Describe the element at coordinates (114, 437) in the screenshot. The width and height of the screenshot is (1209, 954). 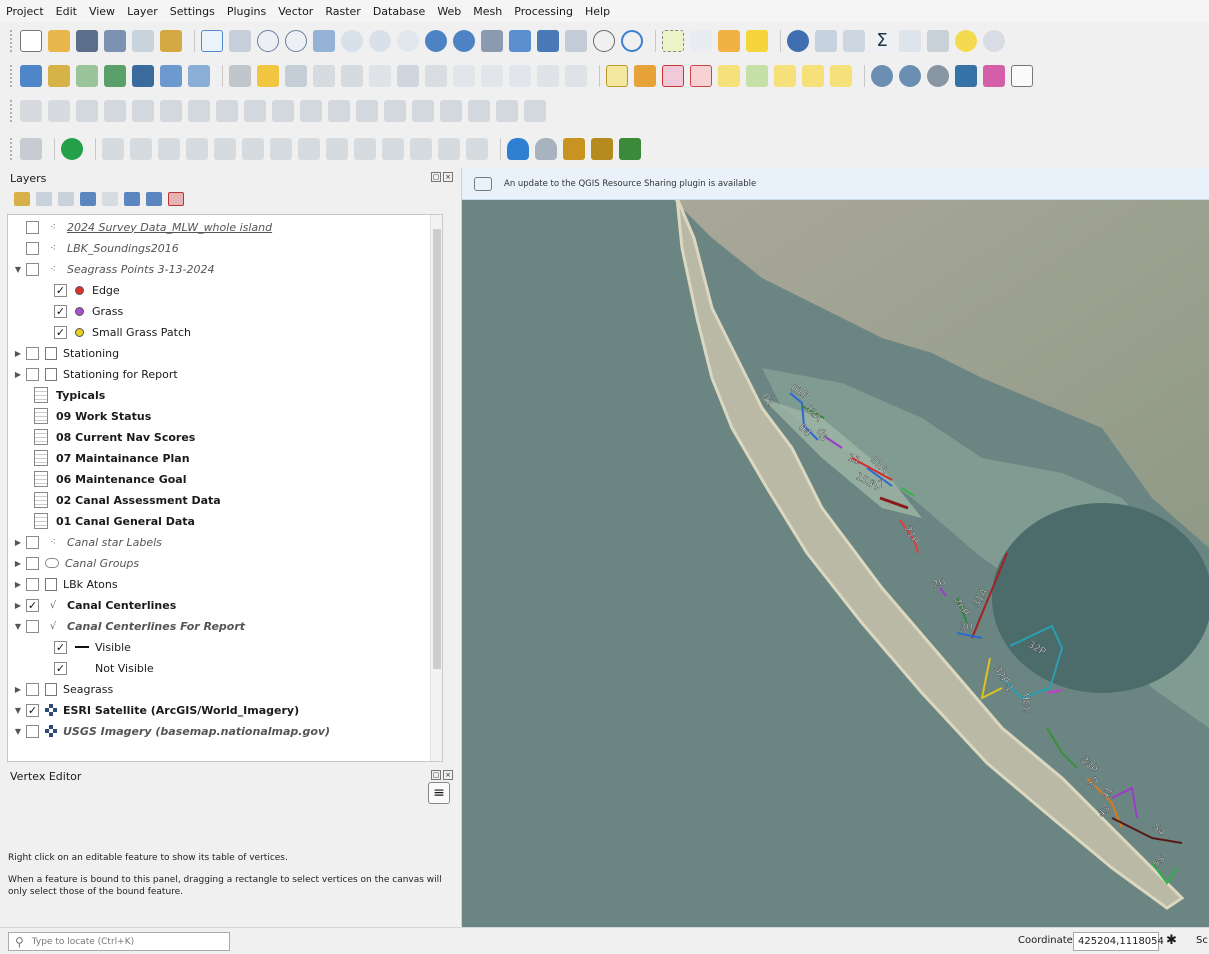
I see `layer-row: 08 Current Nav Scores` at that location.